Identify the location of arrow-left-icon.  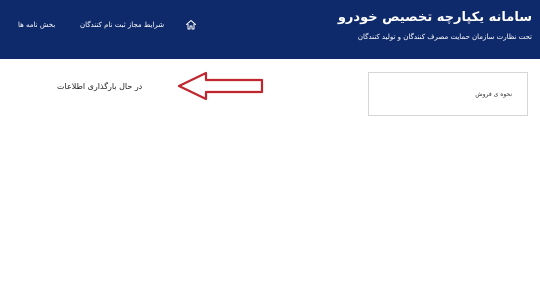
(220, 86).